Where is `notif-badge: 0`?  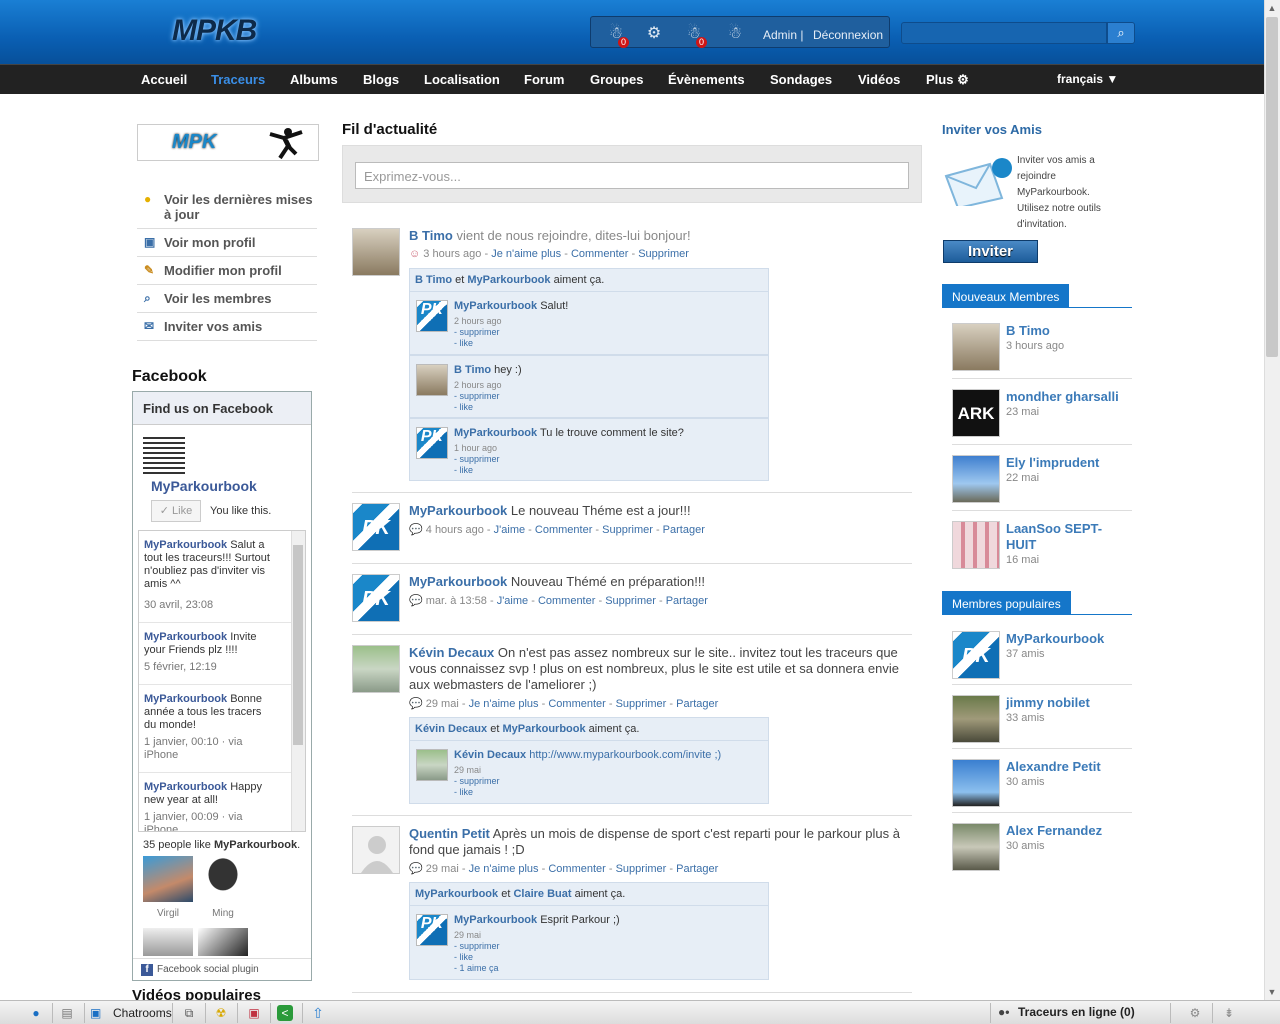 notif-badge: 0 is located at coordinates (623, 42).